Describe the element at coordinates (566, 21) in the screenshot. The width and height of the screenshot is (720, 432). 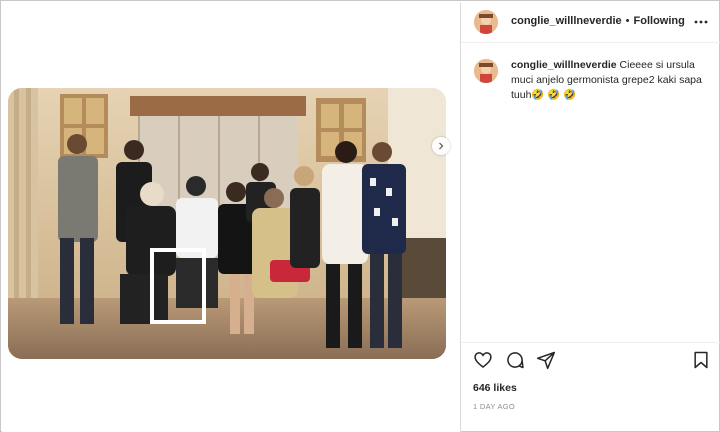
I see `username-link: conglie_willlneverdie` at that location.